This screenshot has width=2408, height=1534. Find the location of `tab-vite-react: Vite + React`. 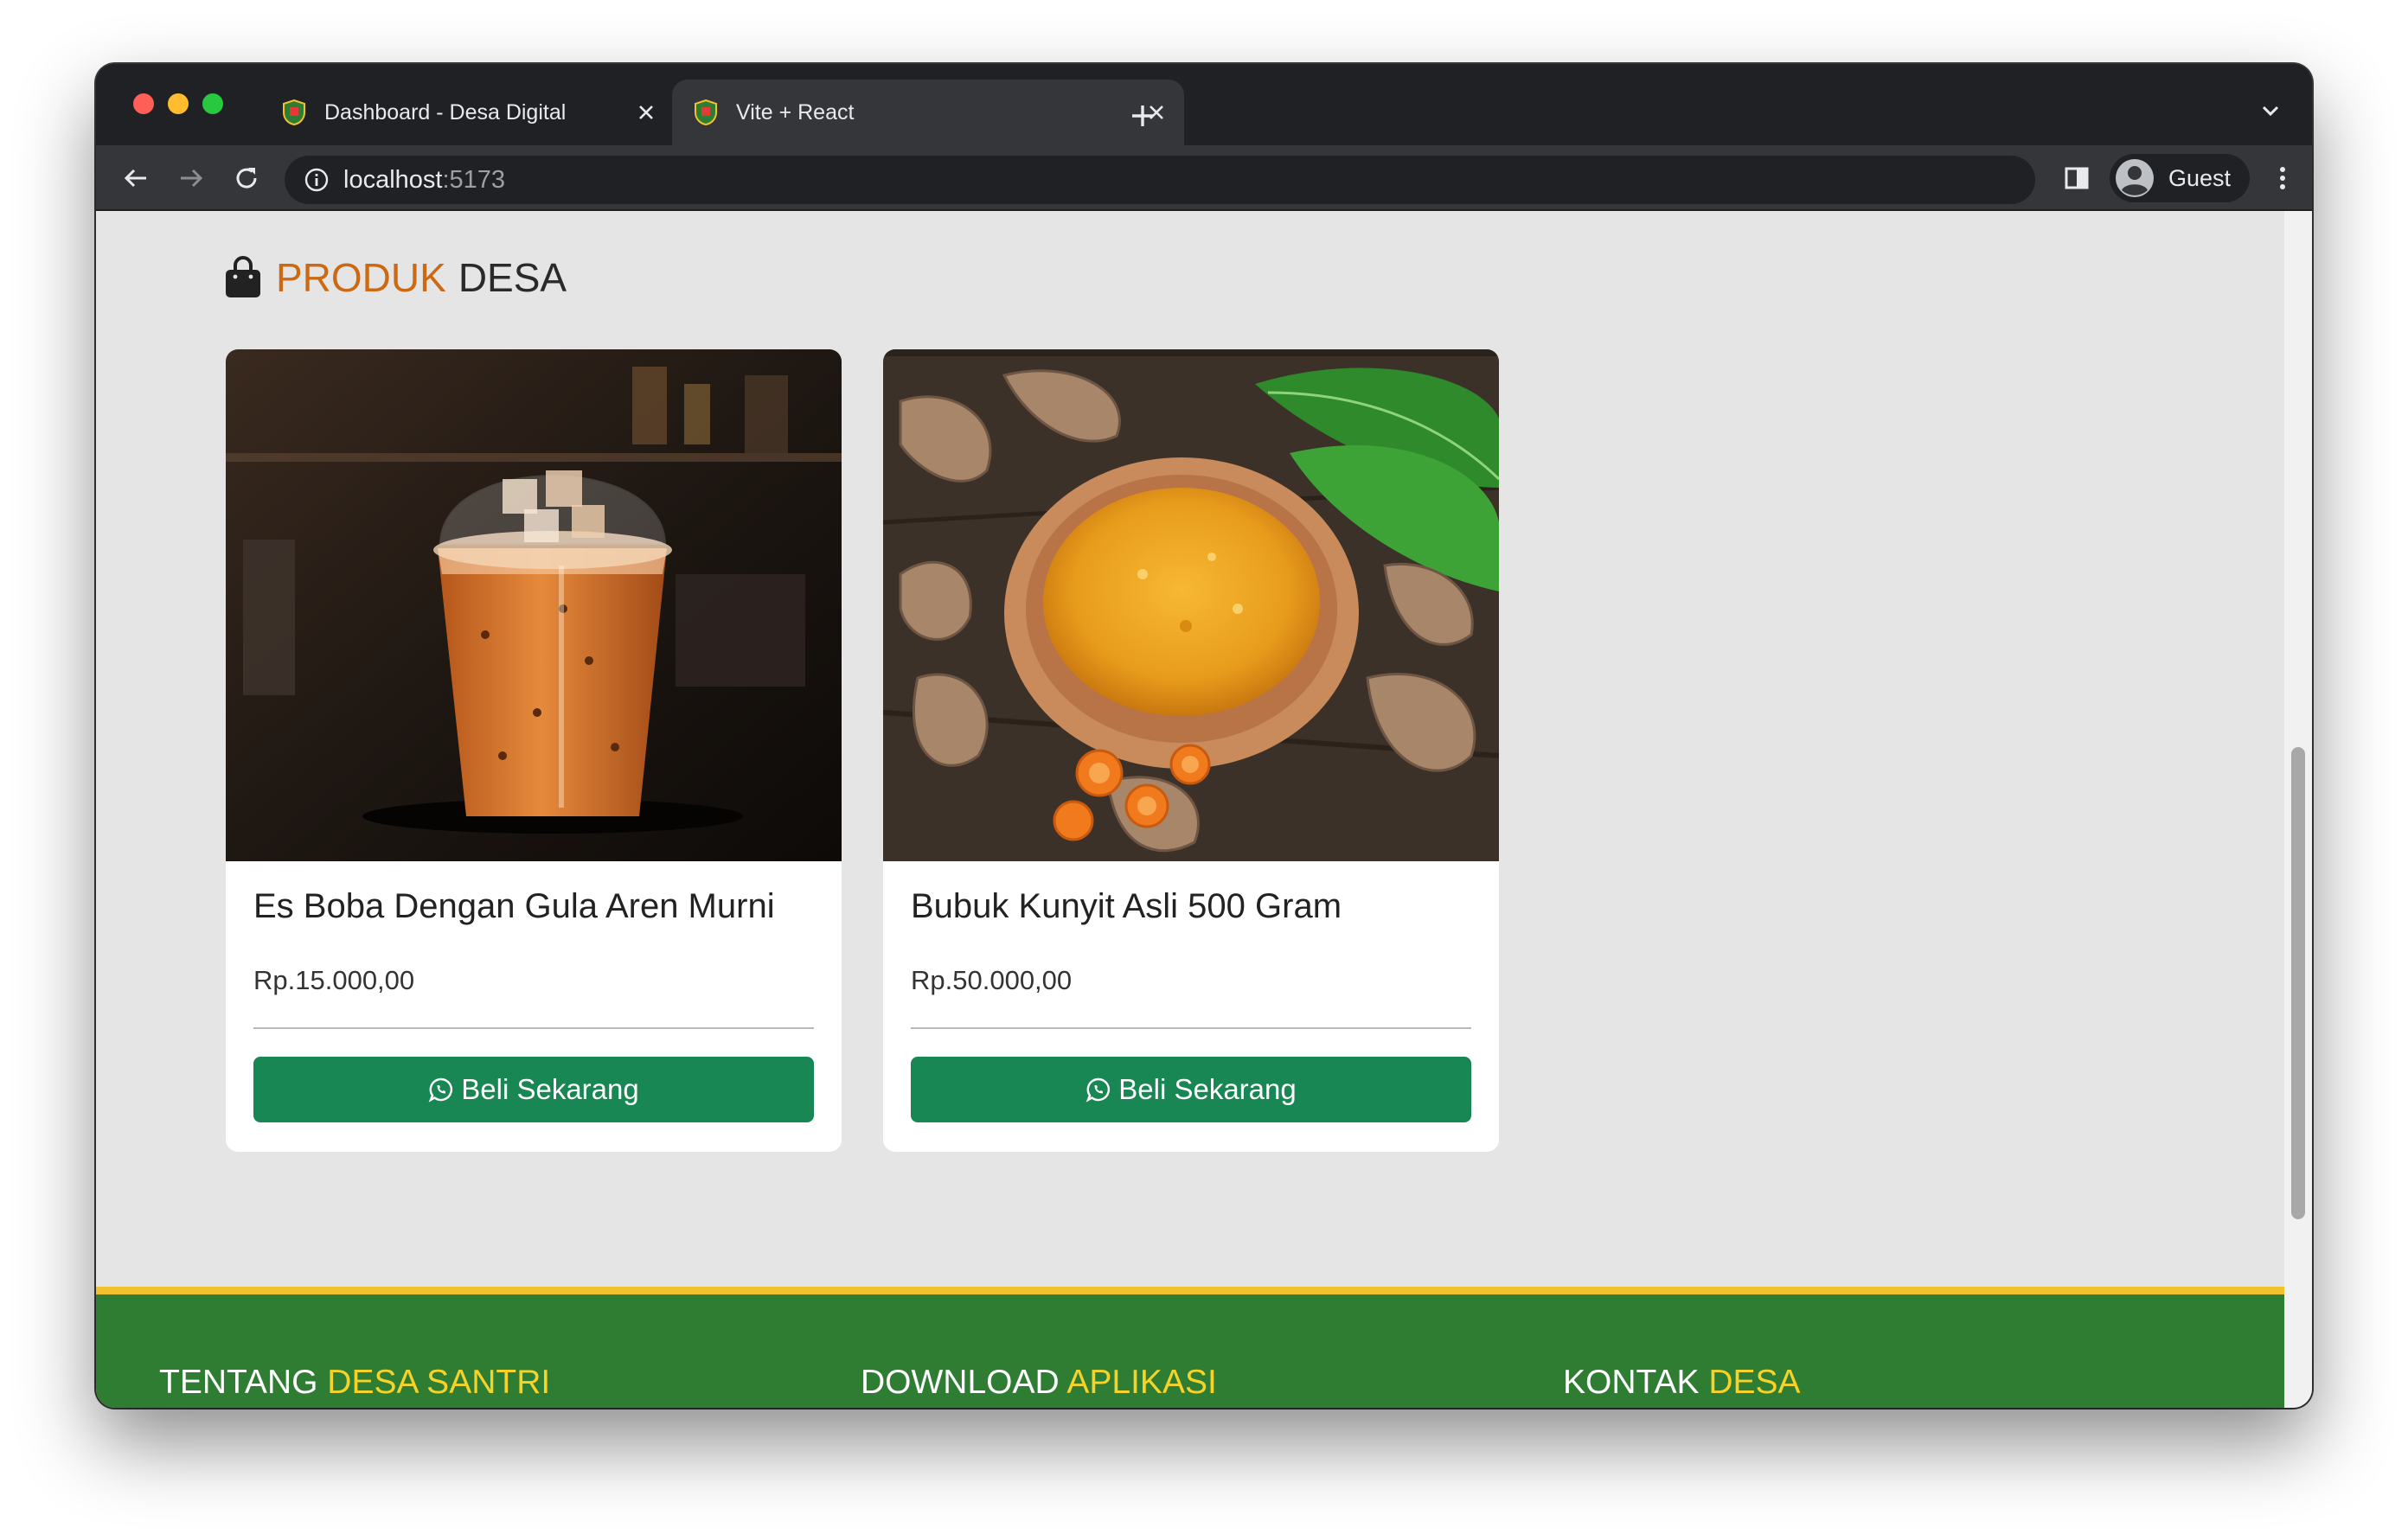

tab-vite-react: Vite + React is located at coordinates (928, 113).